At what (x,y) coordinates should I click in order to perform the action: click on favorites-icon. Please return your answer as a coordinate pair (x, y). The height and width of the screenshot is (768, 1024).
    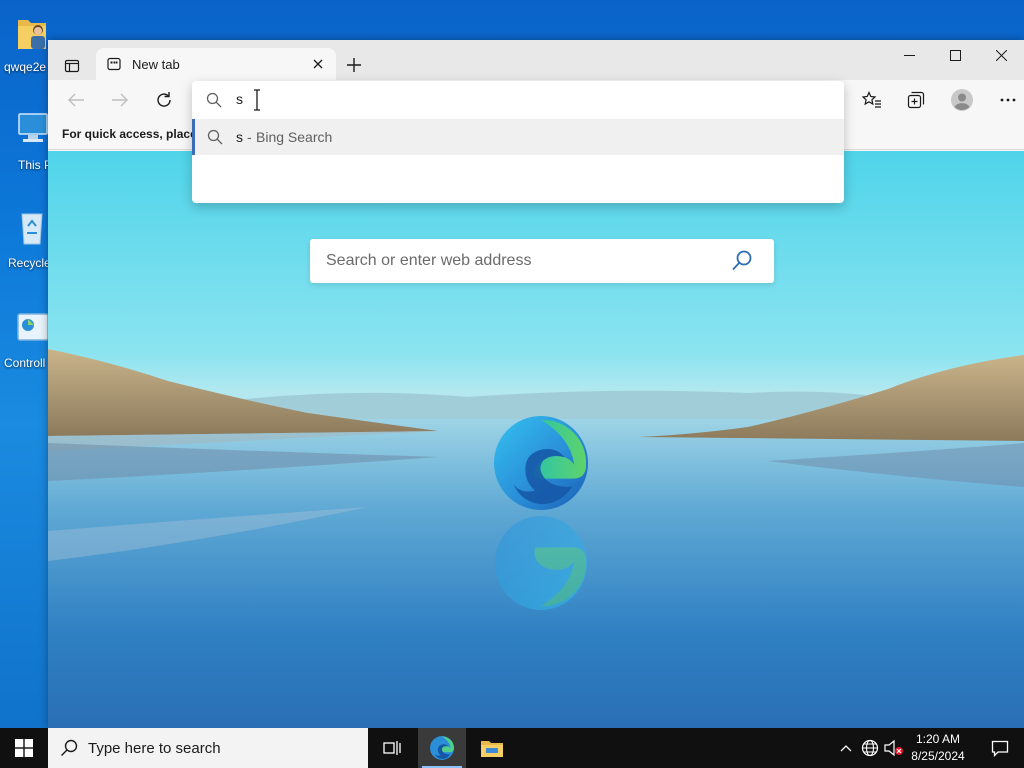
    Looking at the image, I should click on (871, 99).